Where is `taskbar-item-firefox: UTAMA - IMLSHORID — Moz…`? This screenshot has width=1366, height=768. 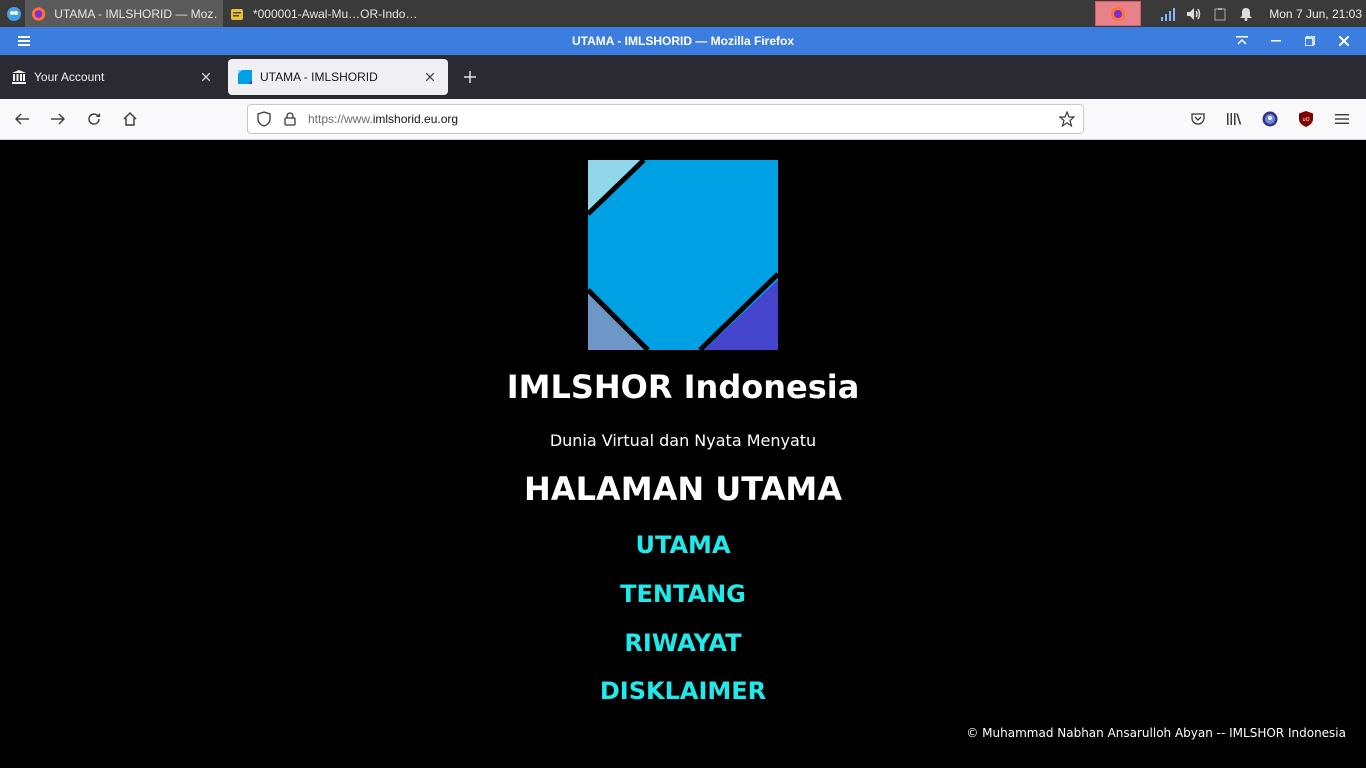
taskbar-item-firefox: UTAMA - IMLSHORID — Moz… is located at coordinates (124, 13).